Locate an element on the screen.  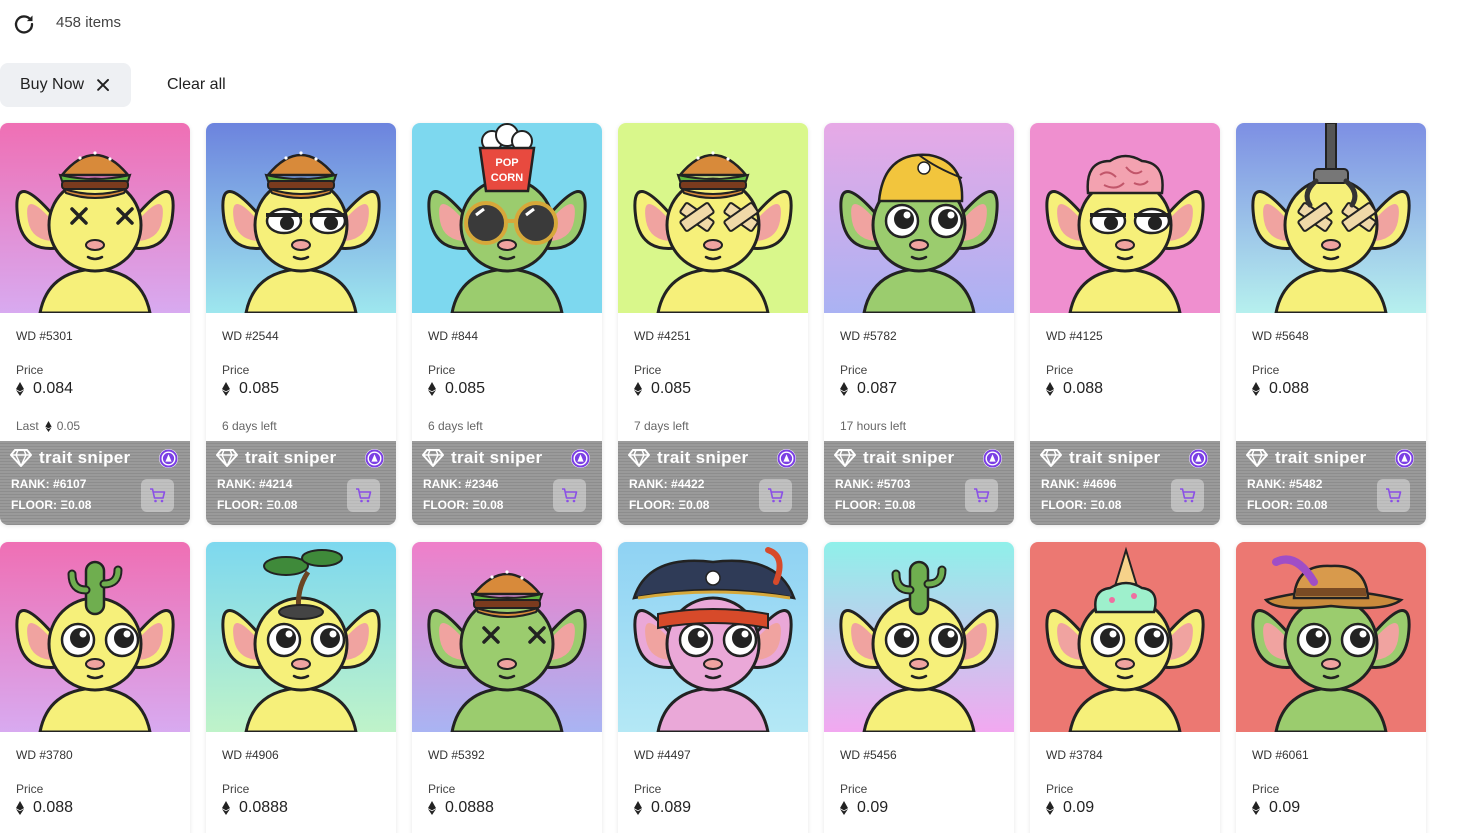
nft-art: POP CORN is located at coordinates (507, 218).